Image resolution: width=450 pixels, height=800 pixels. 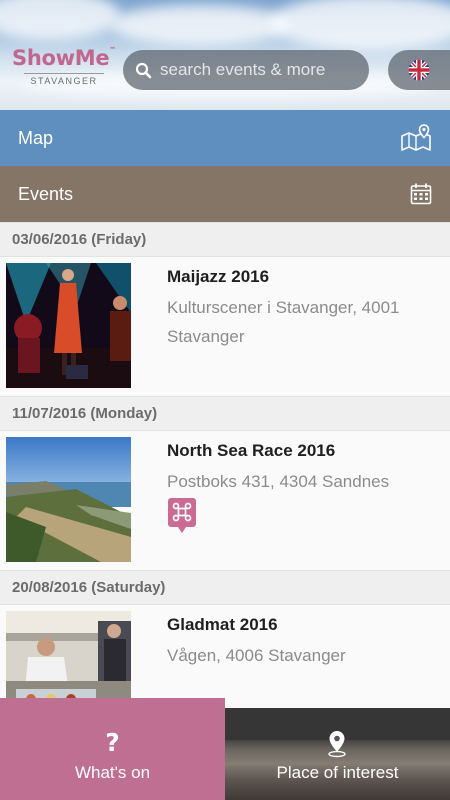 What do you see at coordinates (225, 413) in the screenshot?
I see `date-header: 11/07/2016 (Monday)` at bounding box center [225, 413].